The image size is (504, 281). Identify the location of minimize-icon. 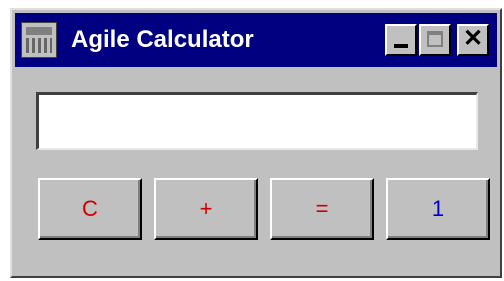
(401, 46).